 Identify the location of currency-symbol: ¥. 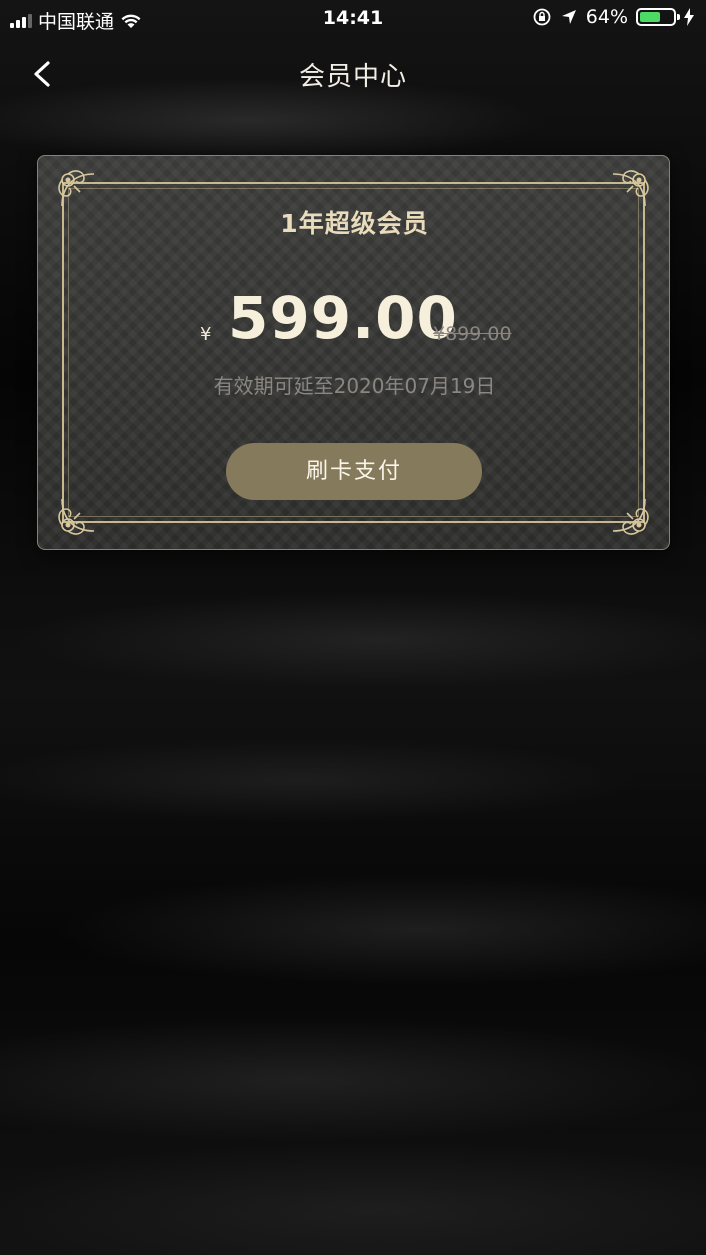
(206, 334).